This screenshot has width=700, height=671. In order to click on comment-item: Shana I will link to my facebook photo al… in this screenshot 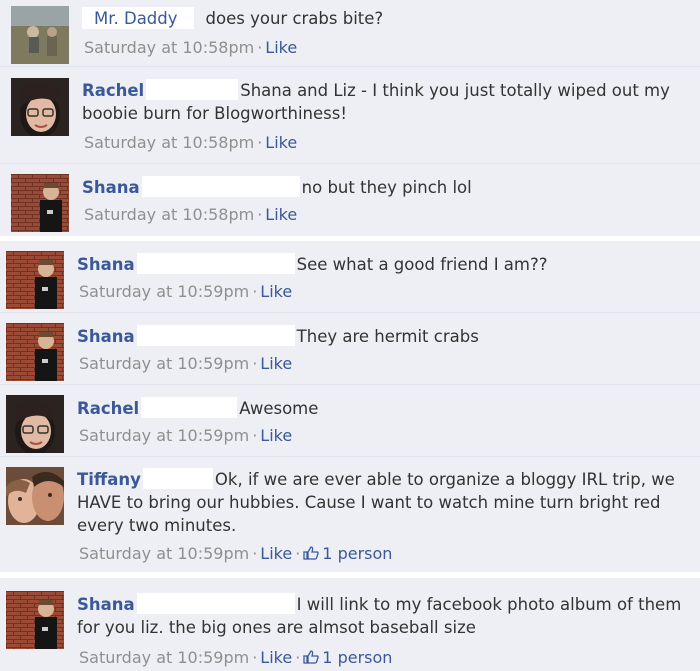, I will do `click(350, 624)`.